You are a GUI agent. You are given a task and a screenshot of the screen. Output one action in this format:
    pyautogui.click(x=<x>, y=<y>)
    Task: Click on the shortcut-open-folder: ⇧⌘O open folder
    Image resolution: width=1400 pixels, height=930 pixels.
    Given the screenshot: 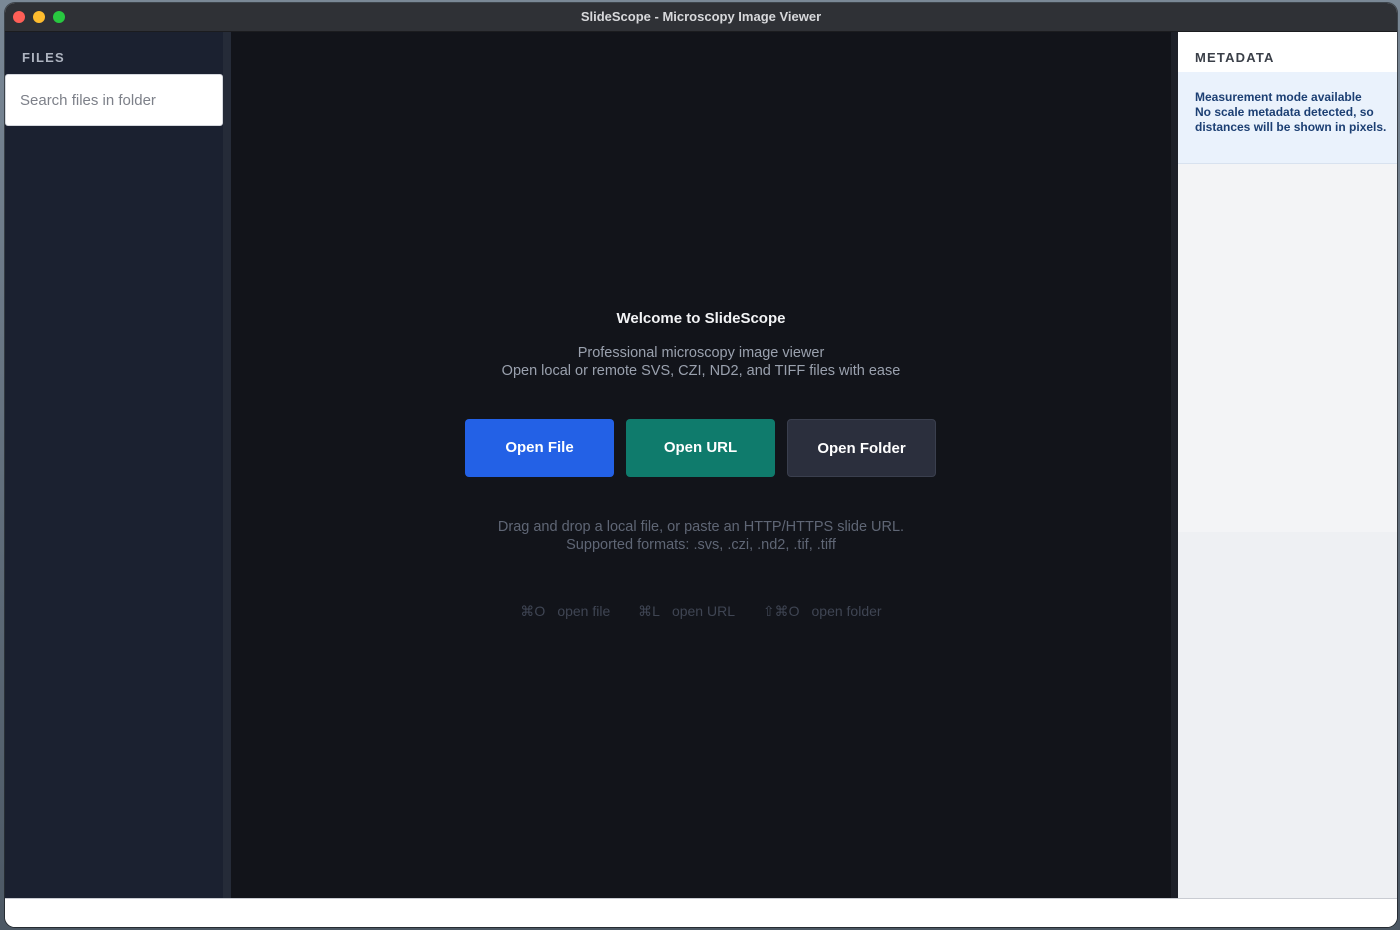 What is the action you would take?
    pyautogui.click(x=822, y=611)
    